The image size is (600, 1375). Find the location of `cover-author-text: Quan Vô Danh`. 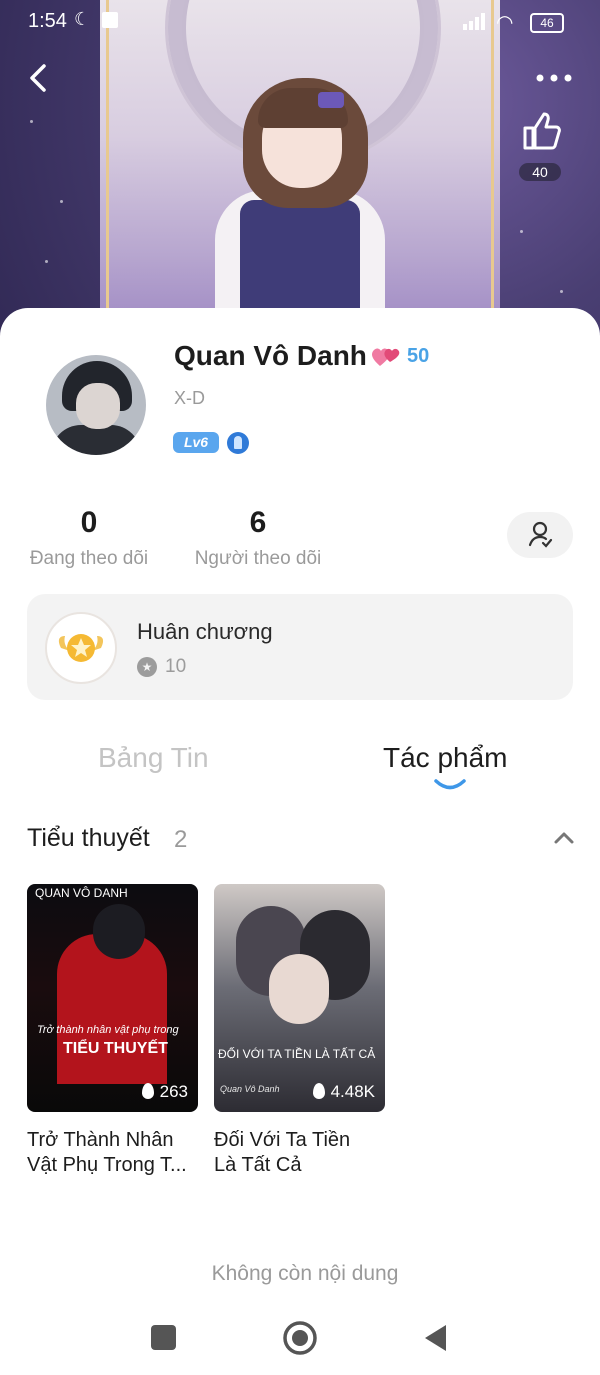

cover-author-text: Quan Vô Danh is located at coordinates (250, 1089).